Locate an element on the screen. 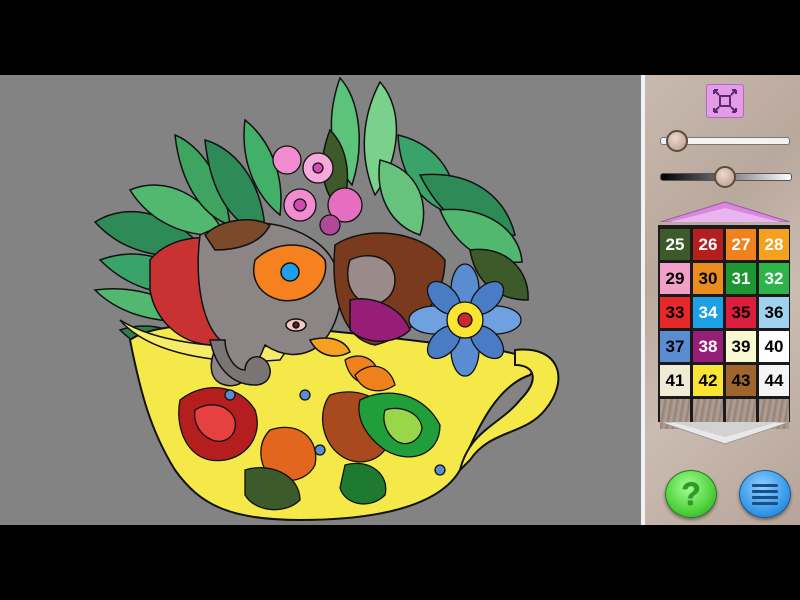 Image resolution: width=800 pixels, height=600 pixels. color-swatch-number: 37 is located at coordinates (675, 346).